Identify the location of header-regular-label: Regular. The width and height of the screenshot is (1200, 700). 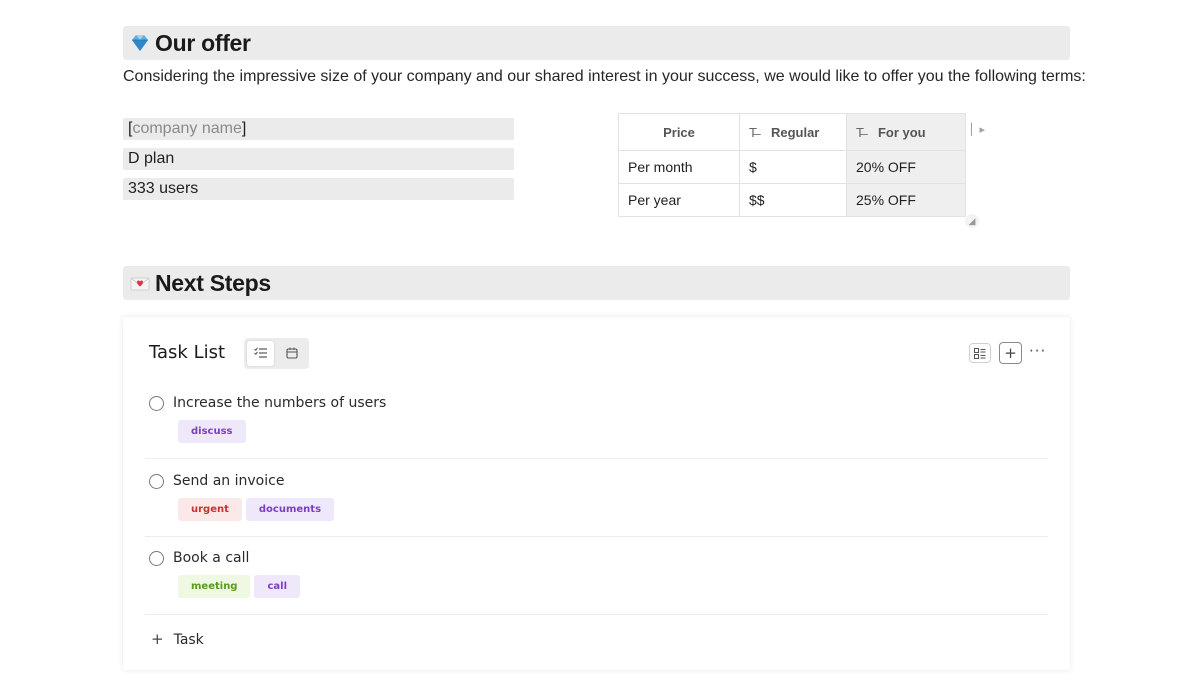
(795, 132).